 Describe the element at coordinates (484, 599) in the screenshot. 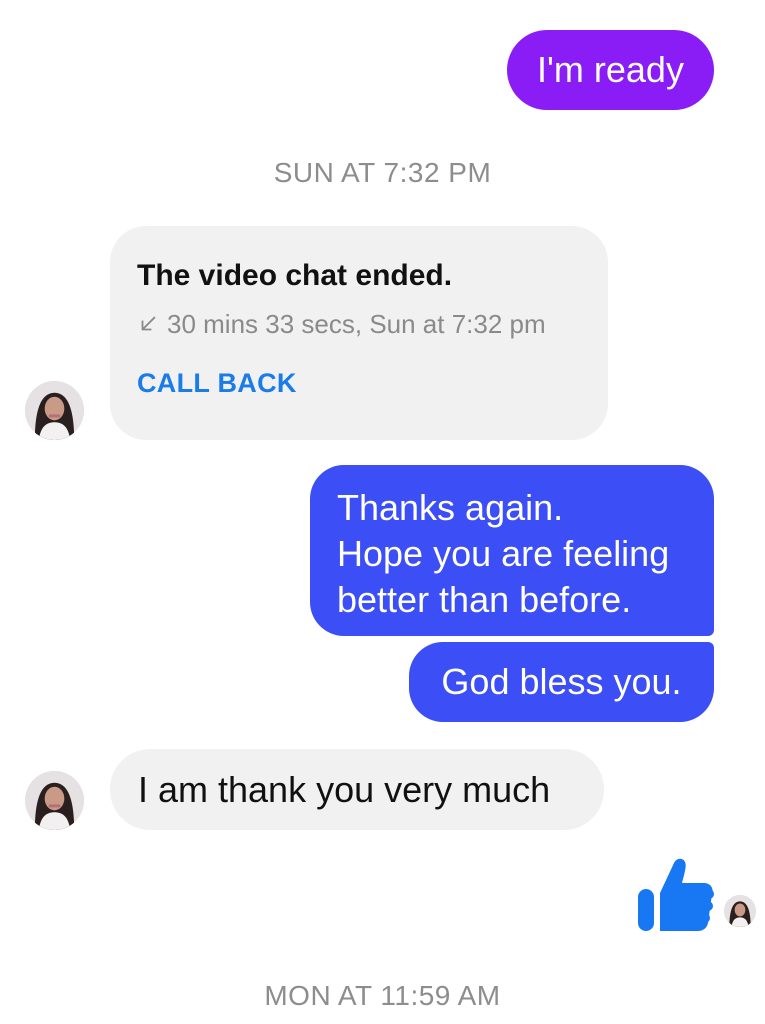

I see `message-text-line: better than before.` at that location.